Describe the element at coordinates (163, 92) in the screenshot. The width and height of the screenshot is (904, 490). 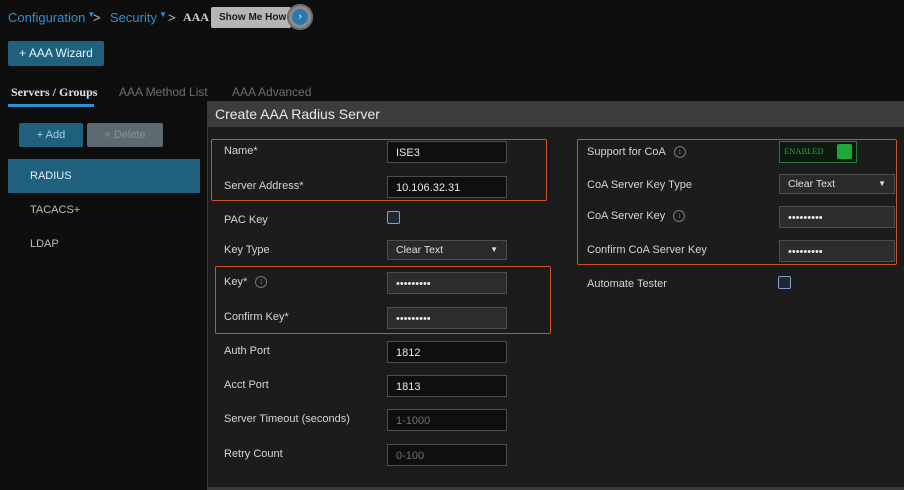
I see `tab-aaa-method-list: AAA Method List` at that location.